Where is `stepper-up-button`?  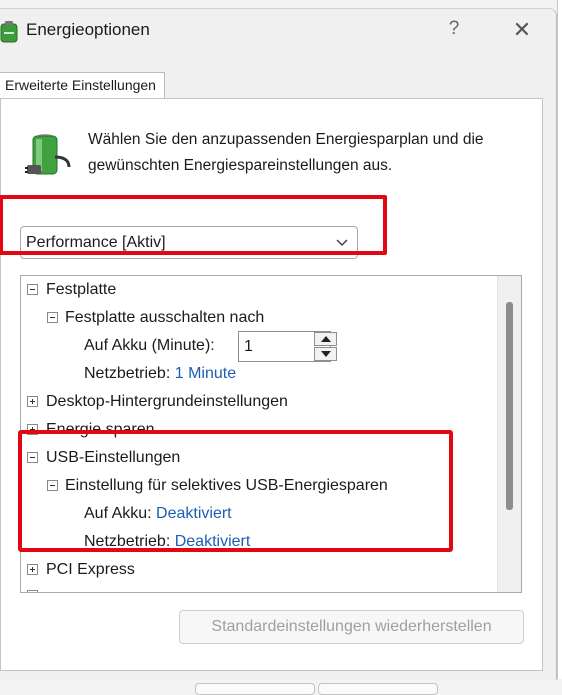 stepper-up-button is located at coordinates (325, 339).